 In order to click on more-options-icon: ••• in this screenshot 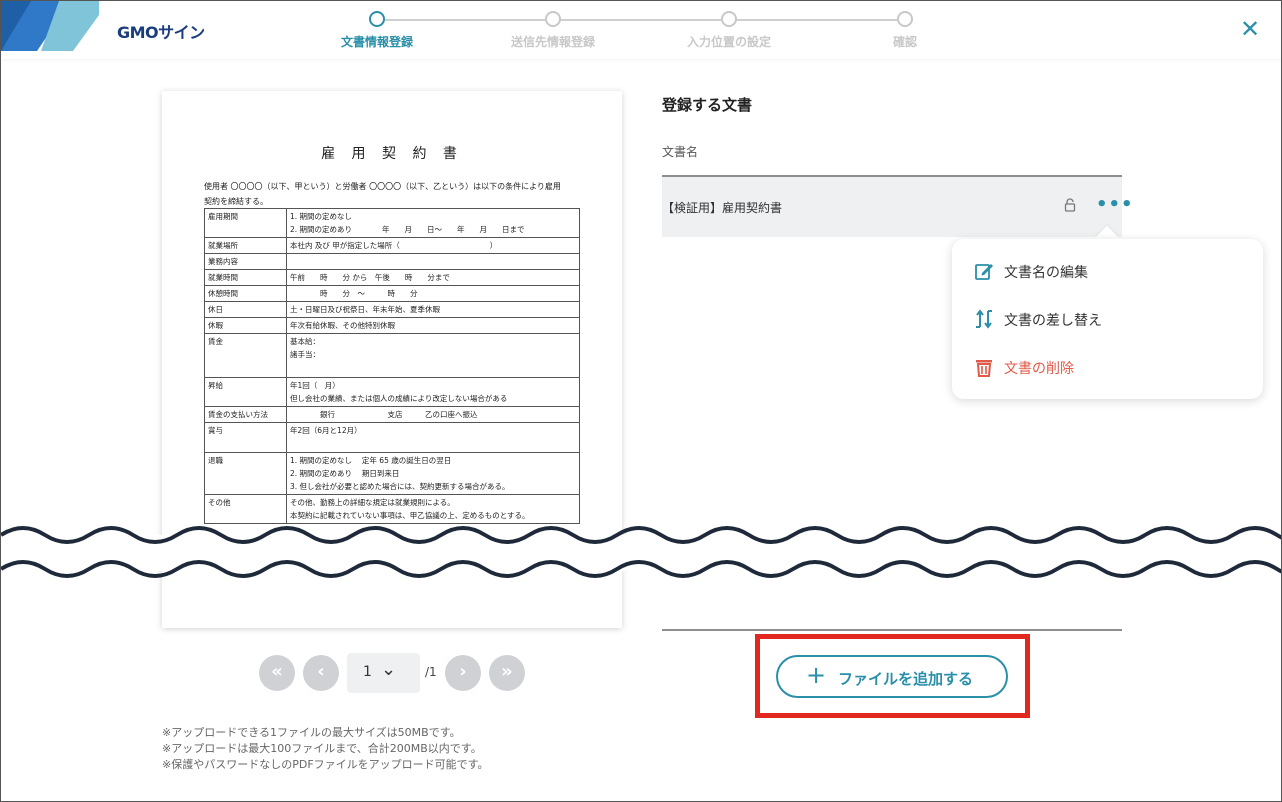, I will do `click(1115, 204)`.